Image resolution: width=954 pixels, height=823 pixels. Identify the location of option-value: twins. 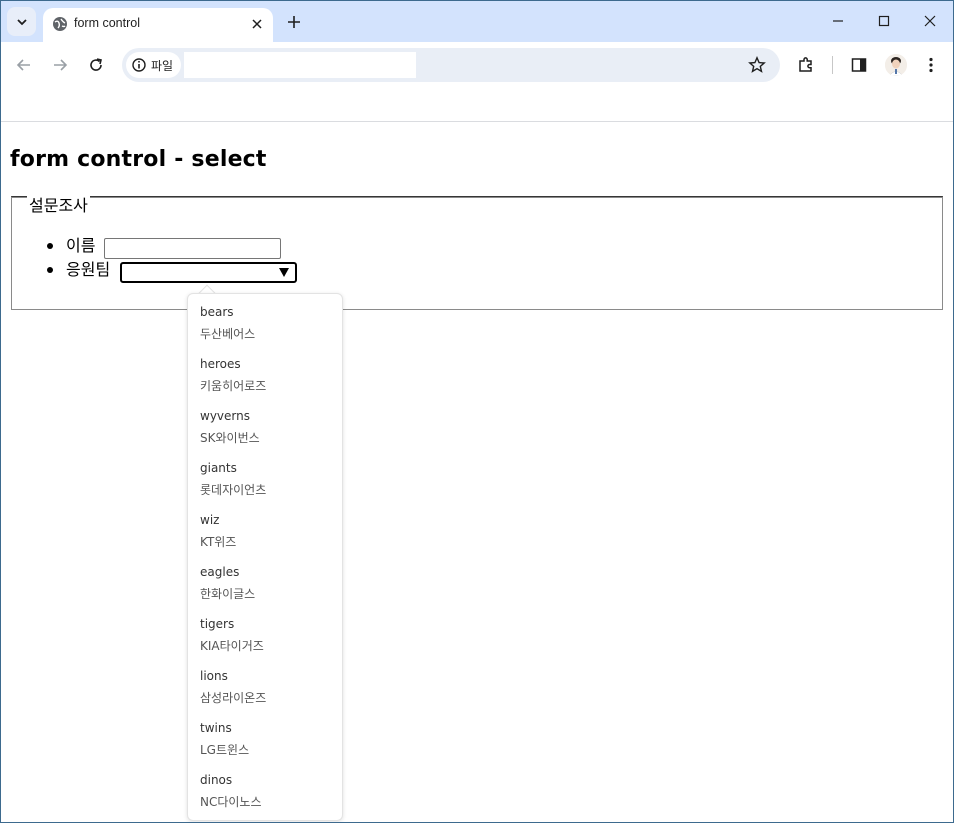
(216, 728).